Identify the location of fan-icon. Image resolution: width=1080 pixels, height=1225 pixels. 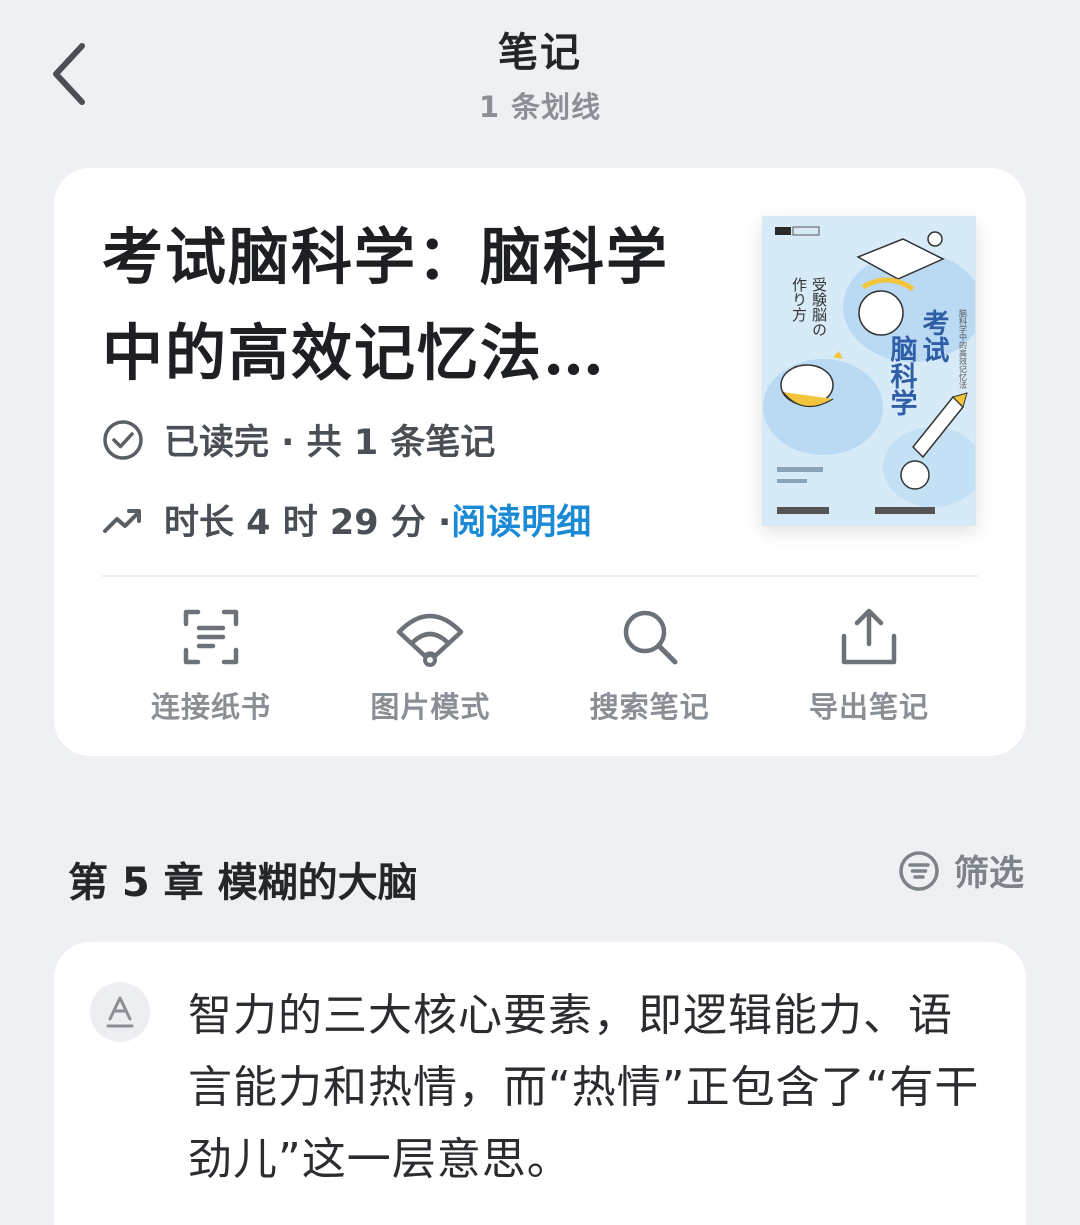
(430, 637).